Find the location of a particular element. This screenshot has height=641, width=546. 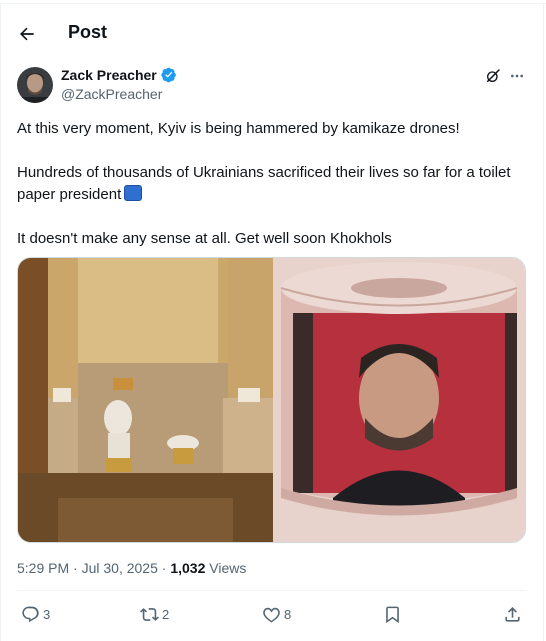

grok-button is located at coordinates (493, 76).